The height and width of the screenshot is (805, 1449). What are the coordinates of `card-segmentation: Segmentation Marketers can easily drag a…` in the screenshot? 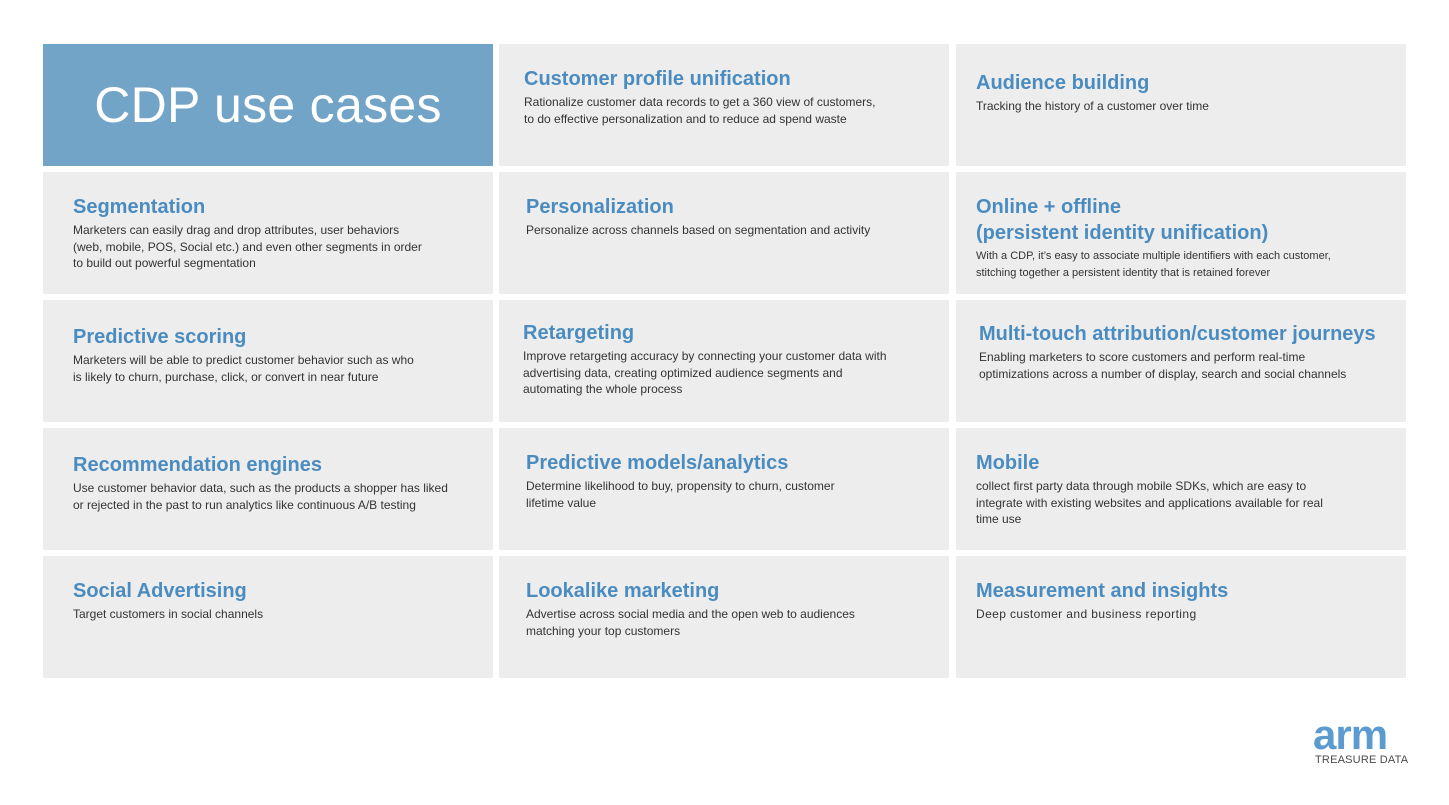 It's located at (268, 233).